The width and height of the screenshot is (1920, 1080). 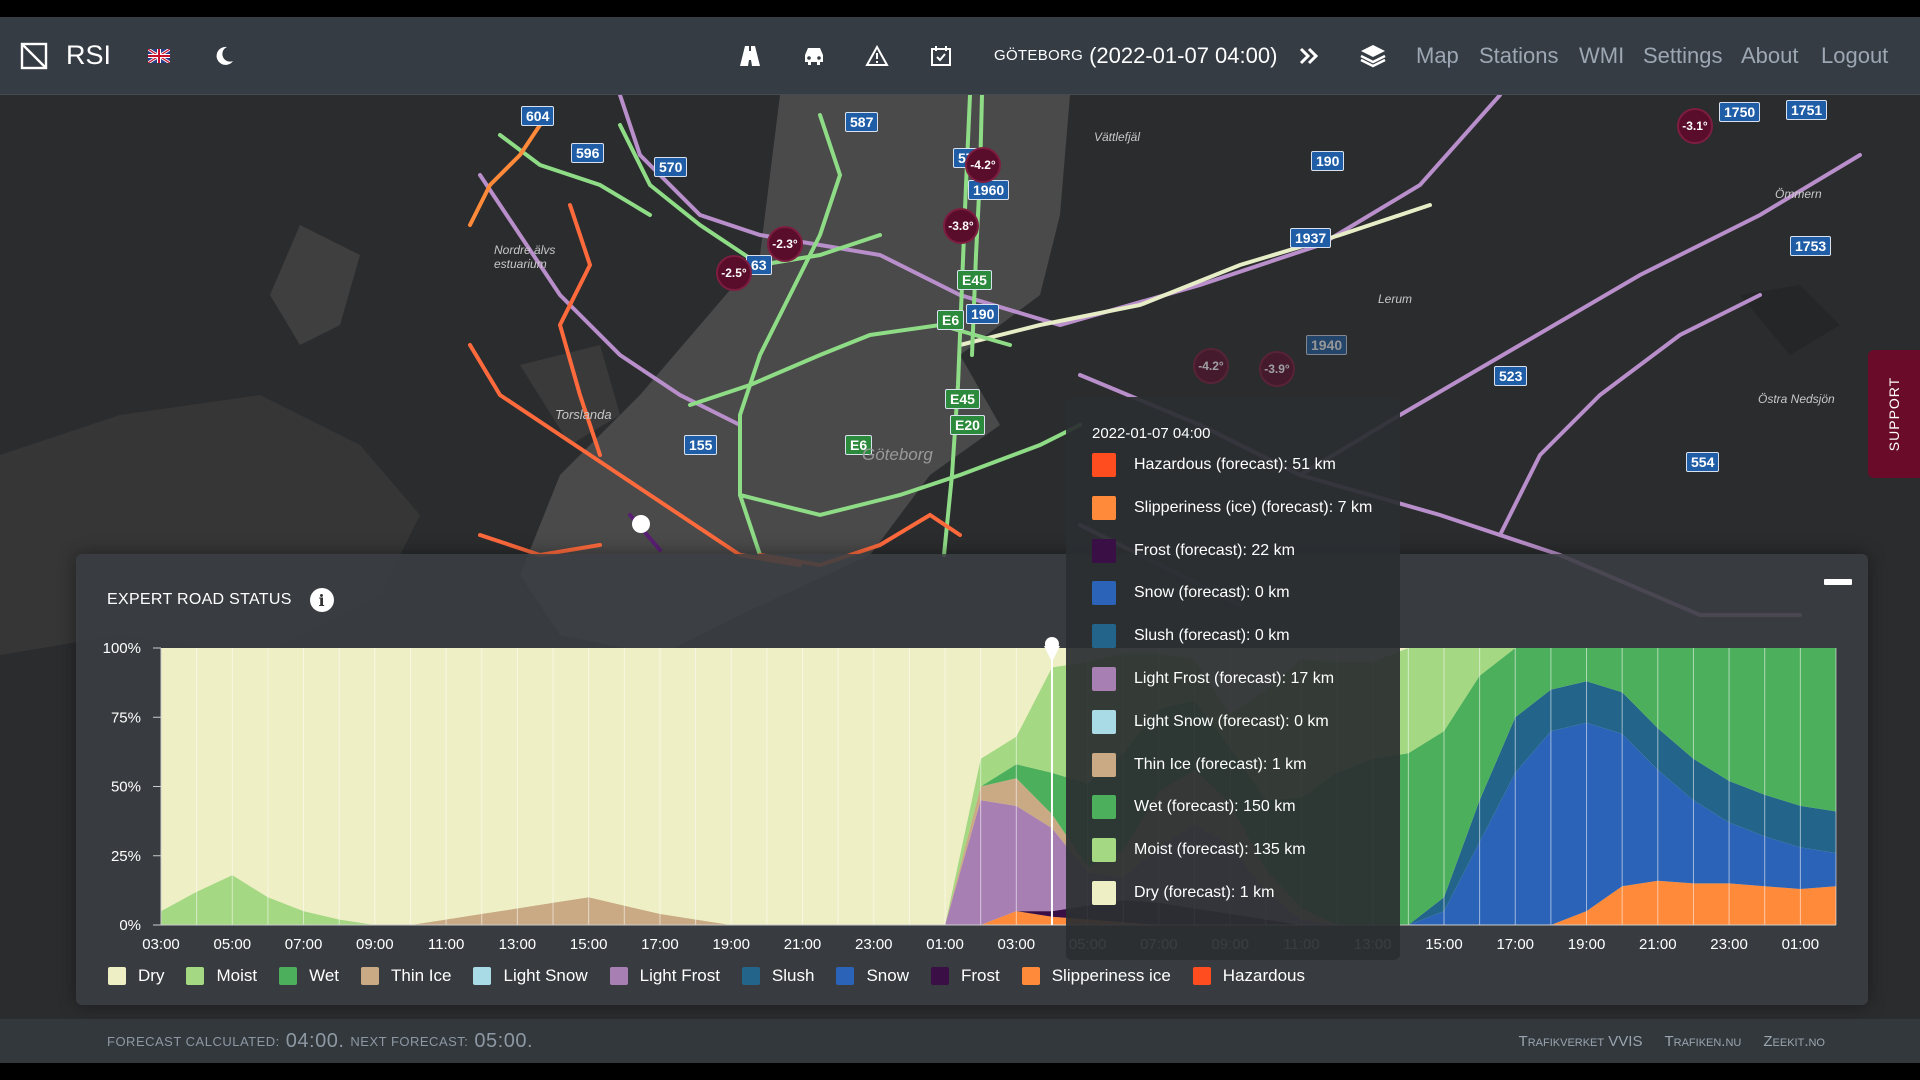 I want to click on road-shield: 1960, so click(x=989, y=190).